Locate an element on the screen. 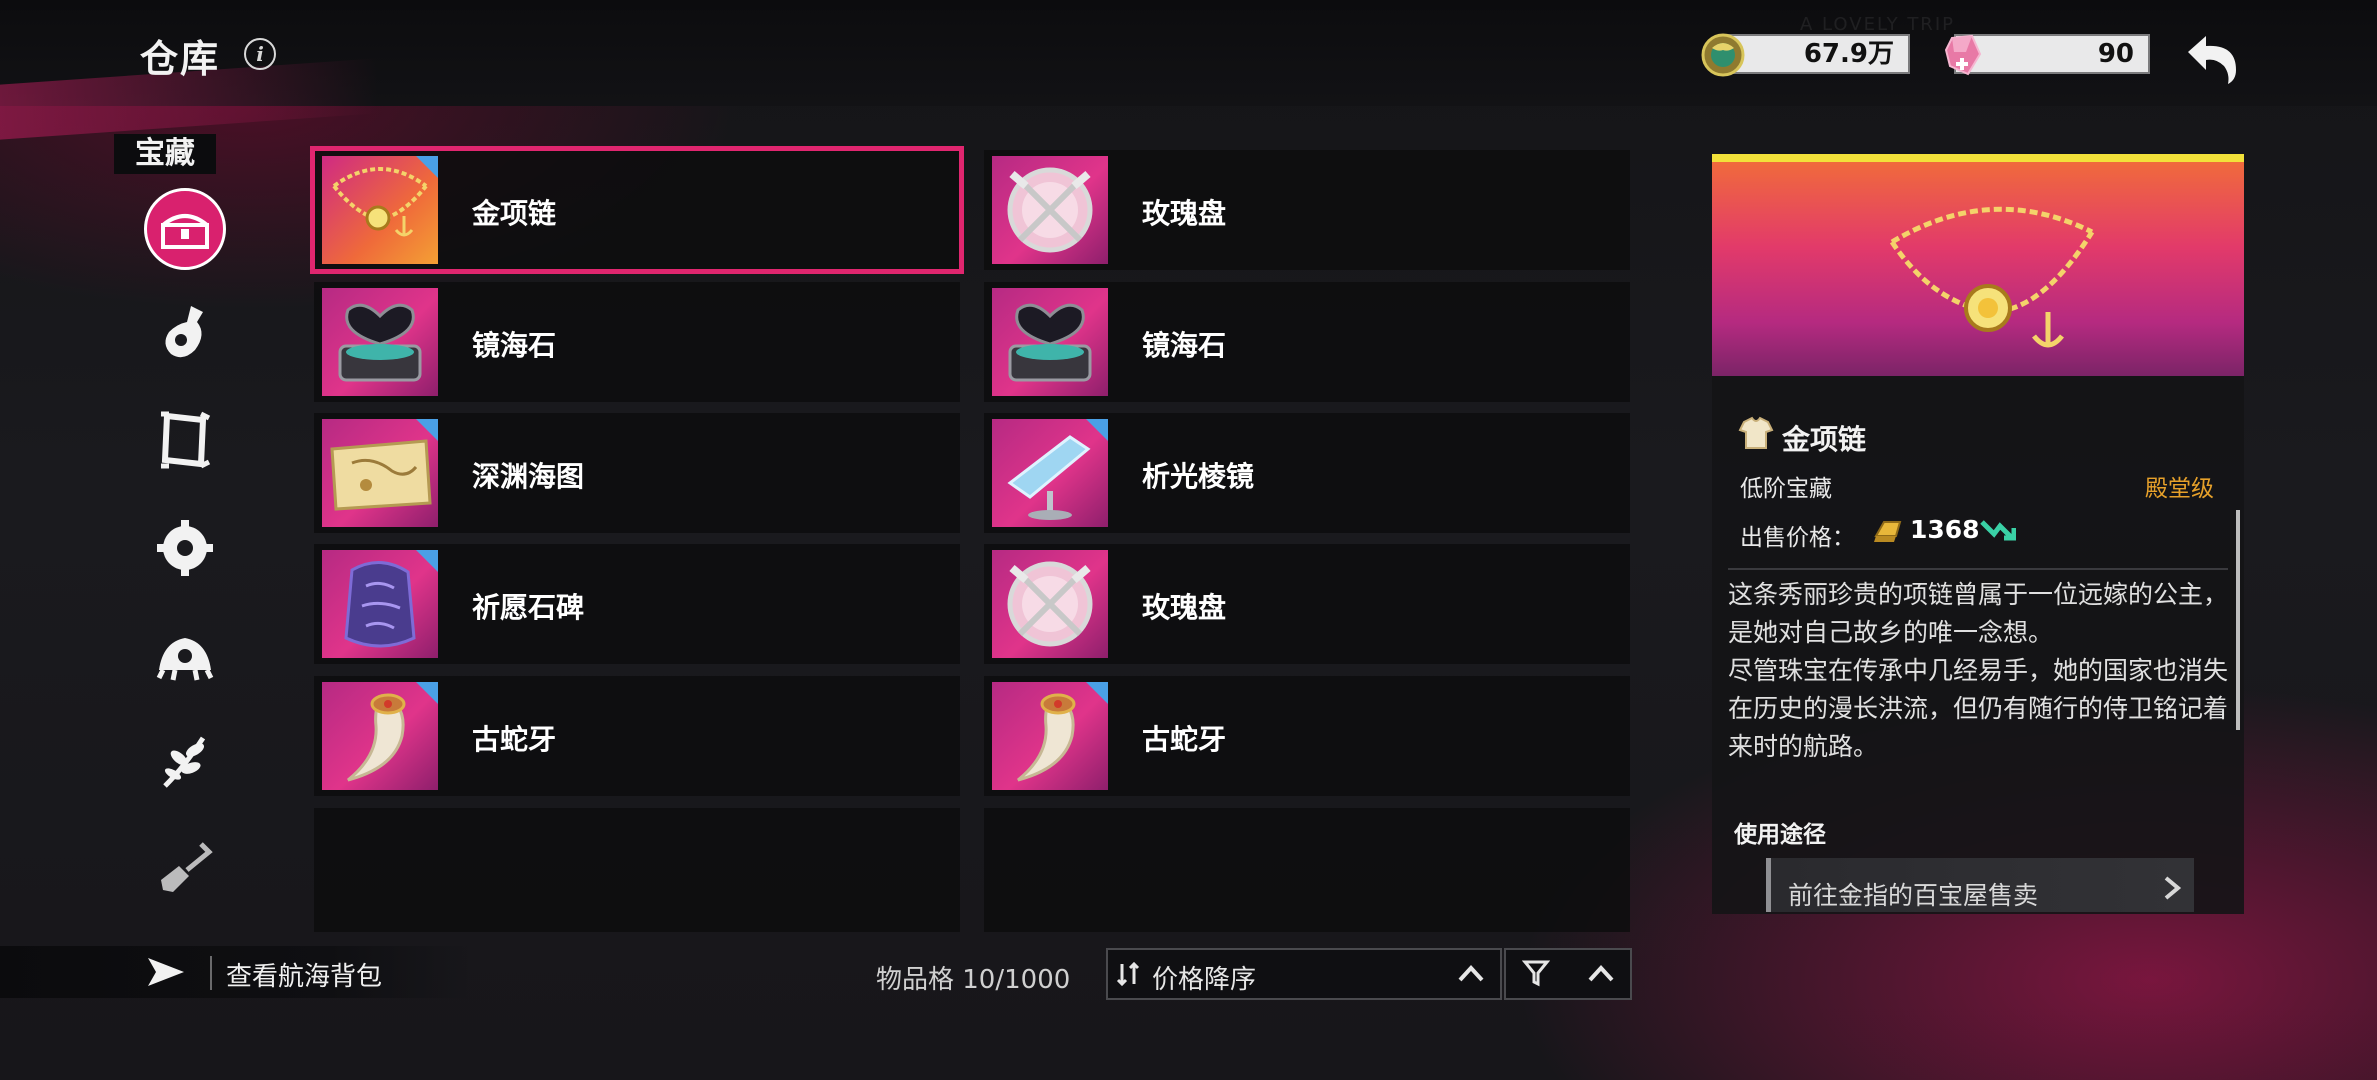  potion-bottle-icon is located at coordinates (184, 332).